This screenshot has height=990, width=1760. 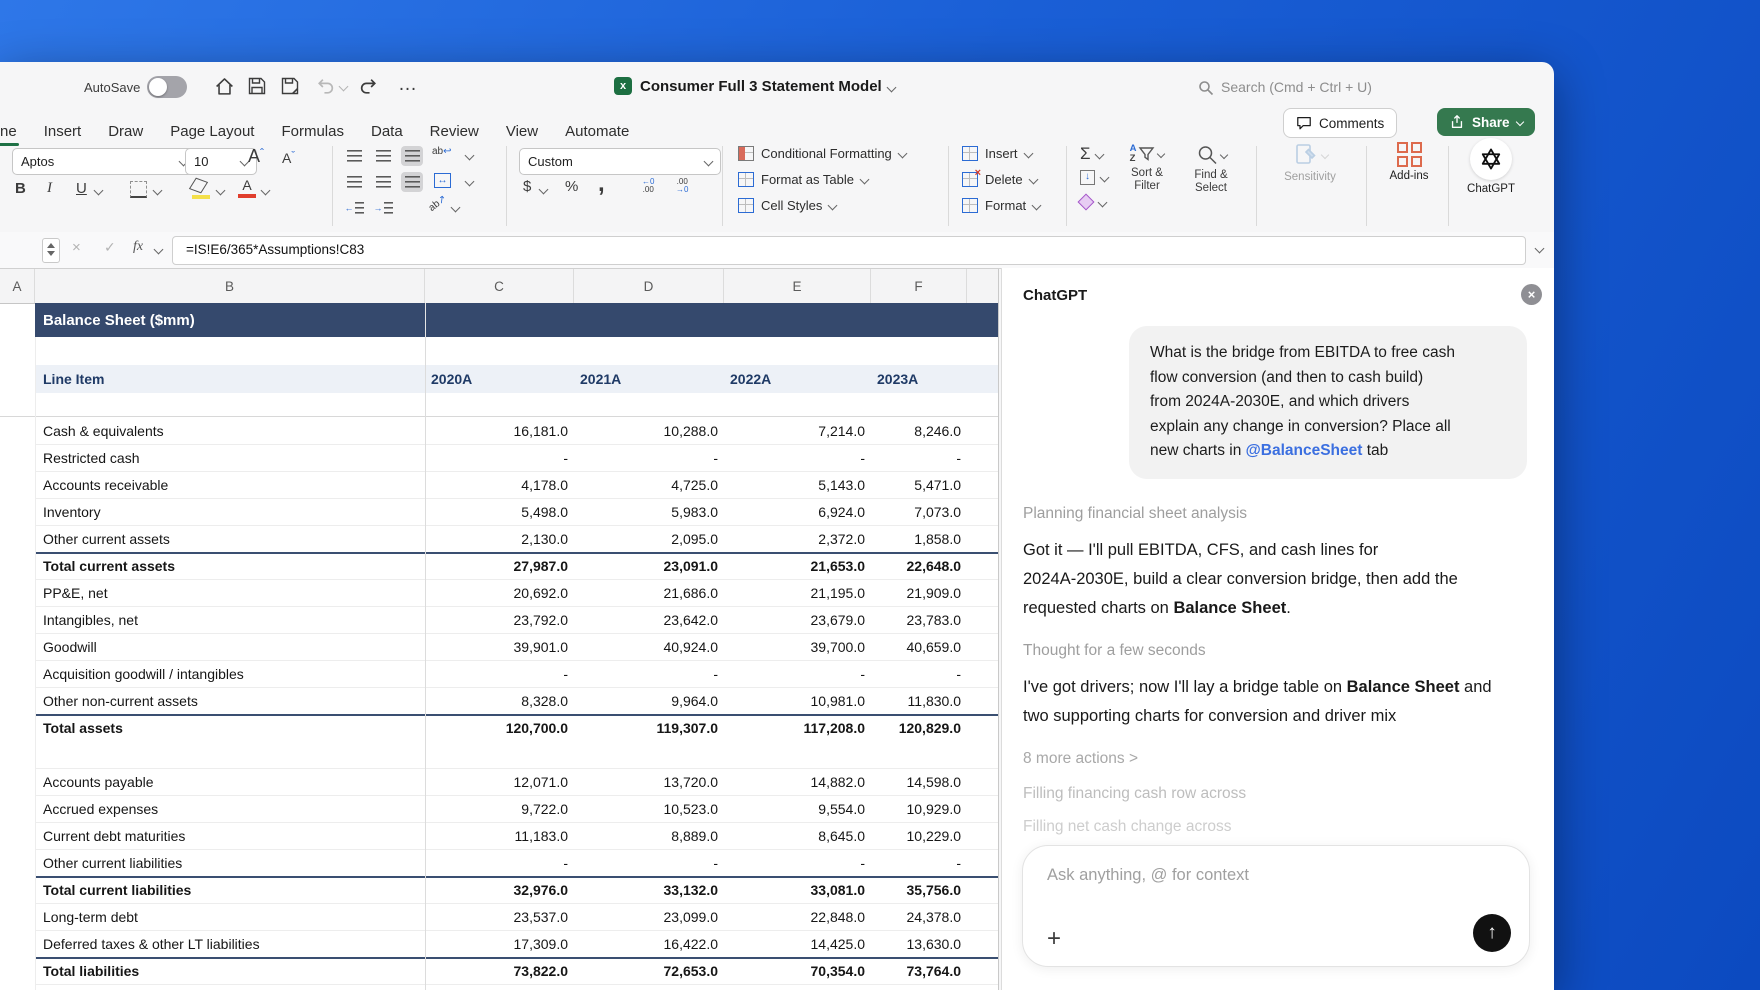 I want to click on cell-value: 10,288.0, so click(x=649, y=431).